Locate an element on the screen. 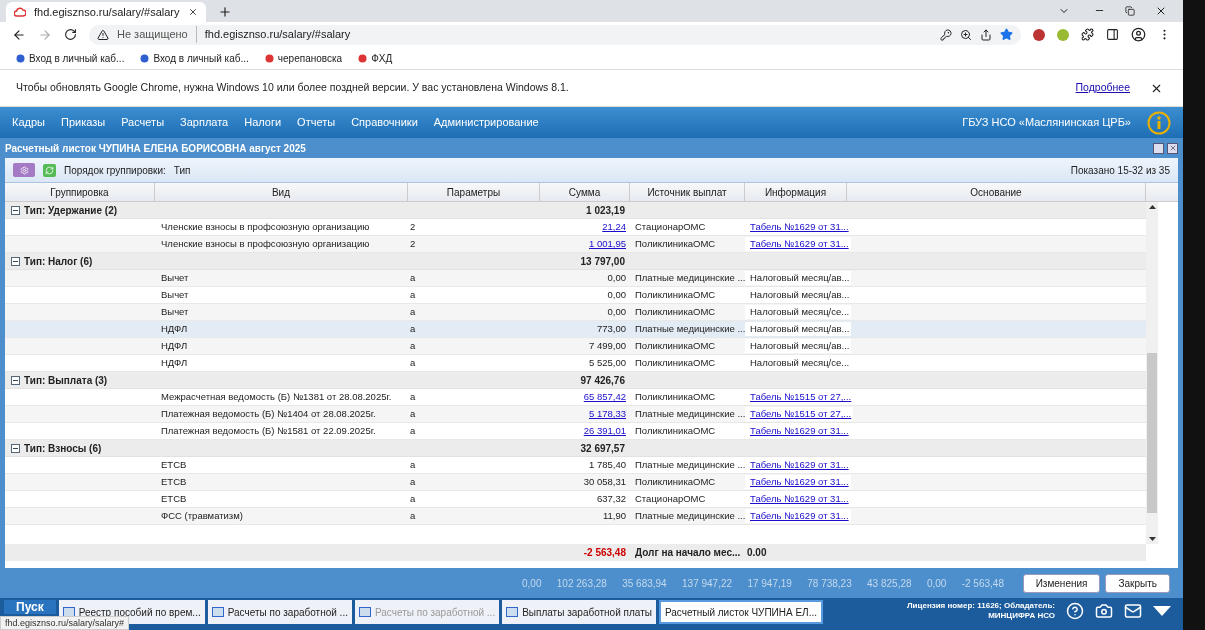 This screenshot has height=630, width=1205. page-info: Показано 15-32 из 35 is located at coordinates (1120, 170).